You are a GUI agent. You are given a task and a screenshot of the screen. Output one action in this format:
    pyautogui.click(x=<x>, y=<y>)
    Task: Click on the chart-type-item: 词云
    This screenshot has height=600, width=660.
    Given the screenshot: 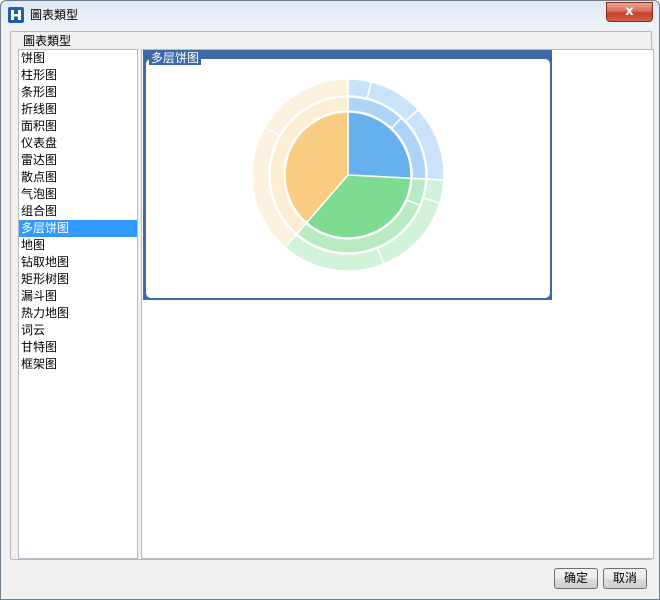 What is the action you would take?
    pyautogui.click(x=78, y=330)
    